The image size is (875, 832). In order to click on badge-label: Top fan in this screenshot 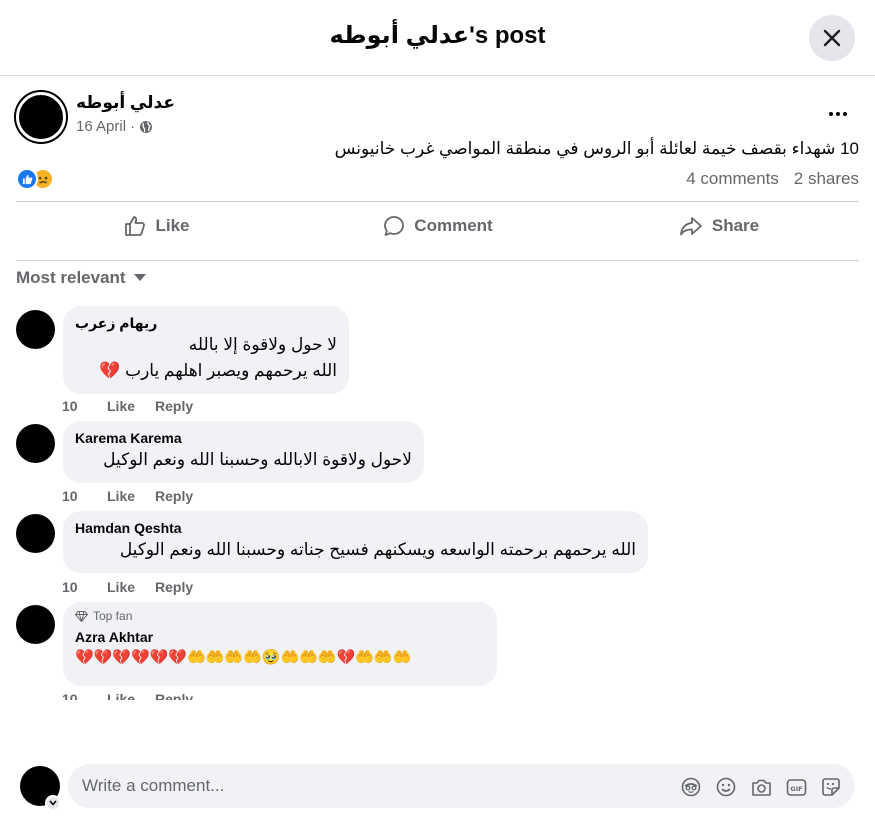, I will do `click(113, 616)`.